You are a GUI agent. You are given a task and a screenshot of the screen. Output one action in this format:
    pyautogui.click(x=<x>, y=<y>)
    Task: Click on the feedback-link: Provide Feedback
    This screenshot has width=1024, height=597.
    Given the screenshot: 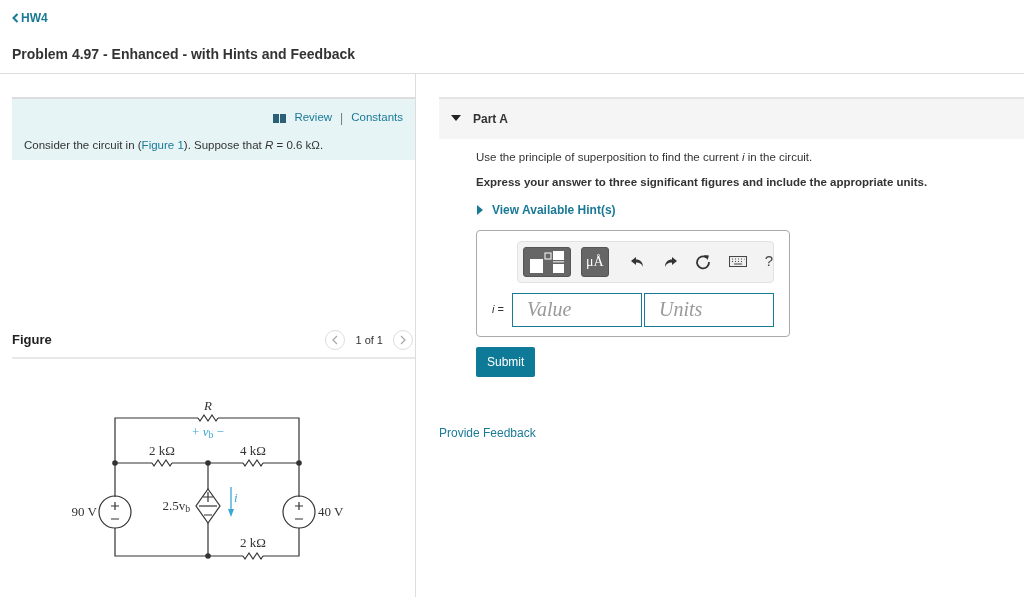 What is the action you would take?
    pyautogui.click(x=487, y=432)
    